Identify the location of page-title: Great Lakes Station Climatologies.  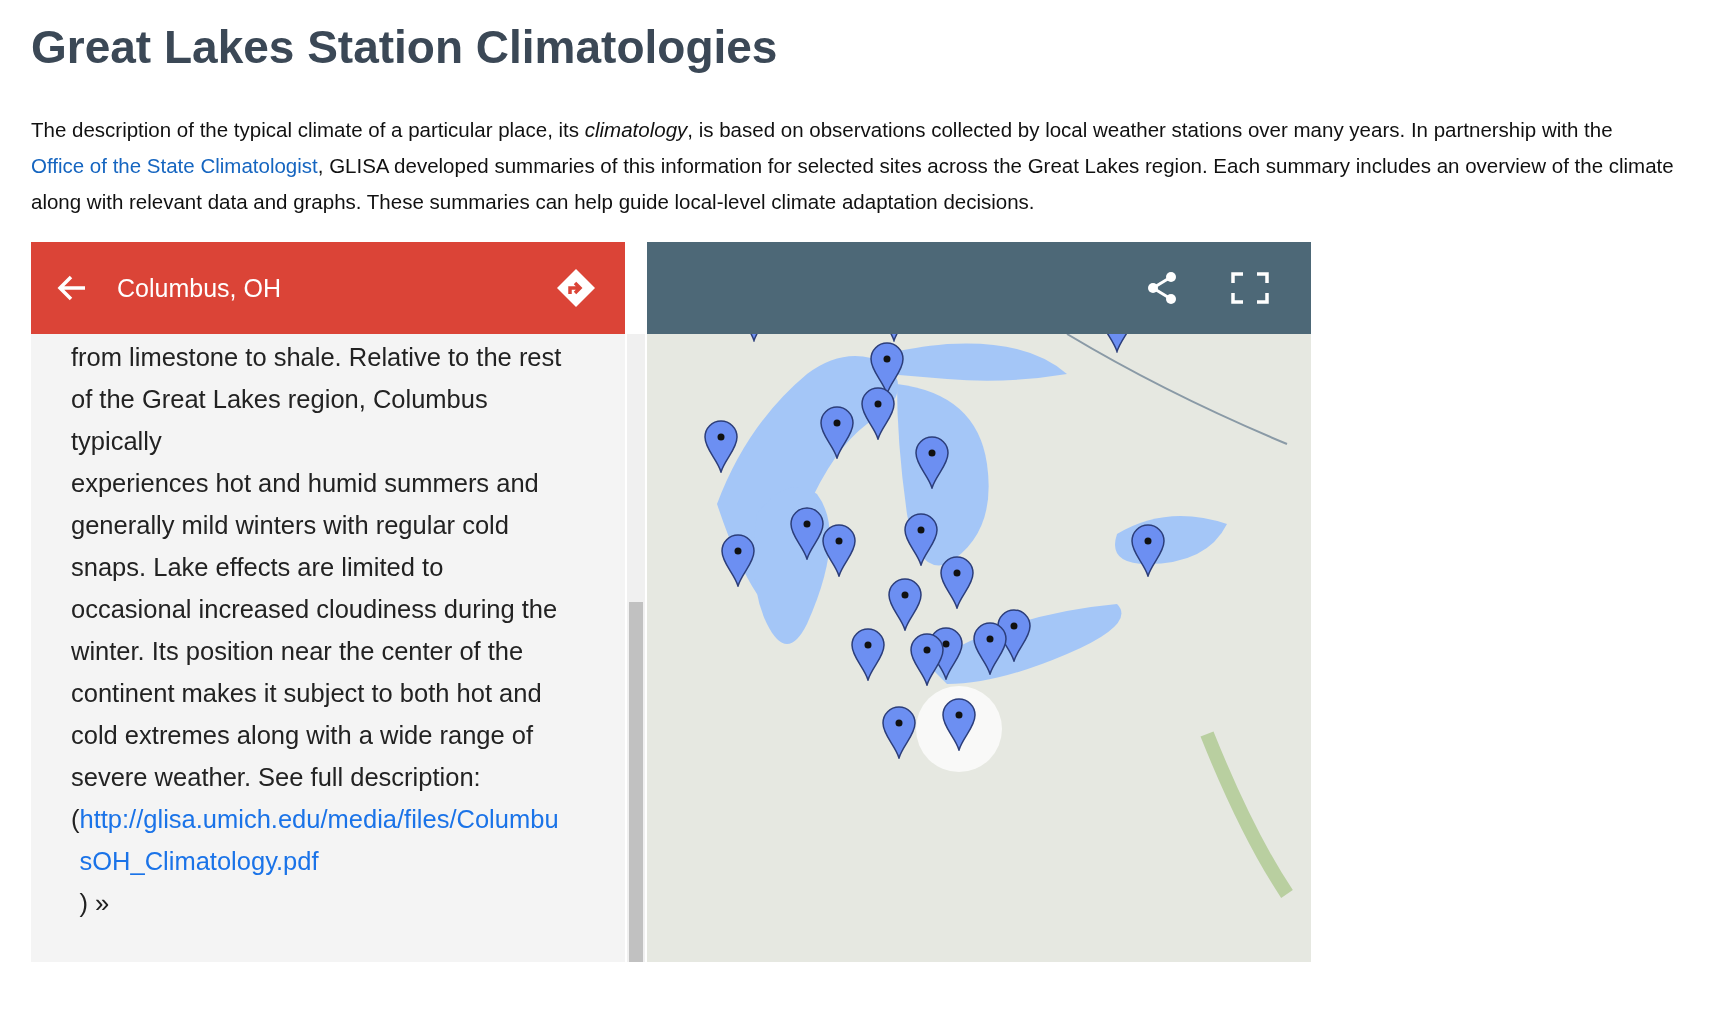
(405, 47).